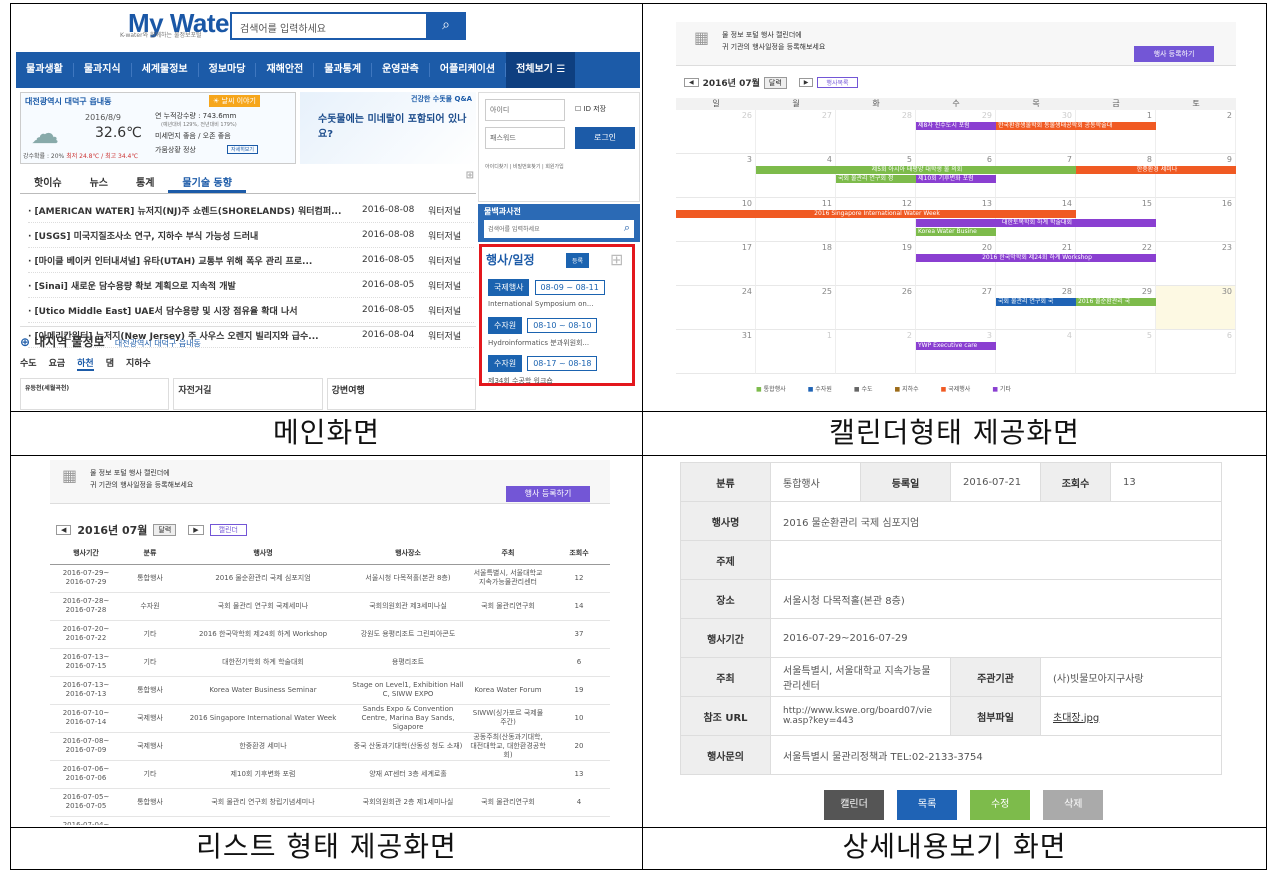  What do you see at coordinates (876, 214) in the screenshot?
I see `calendar-event: 2016 Singapore International Water Week` at bounding box center [876, 214].